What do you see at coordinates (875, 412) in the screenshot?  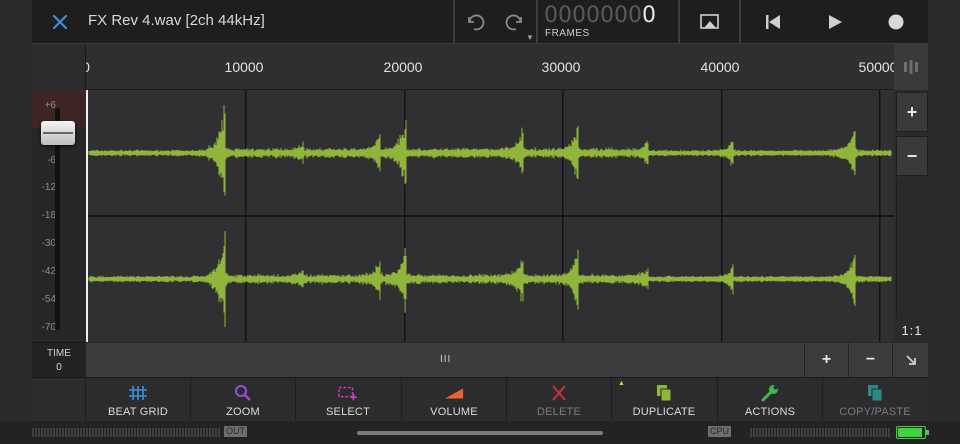 I see `tool-label: COPY/PASTE` at bounding box center [875, 412].